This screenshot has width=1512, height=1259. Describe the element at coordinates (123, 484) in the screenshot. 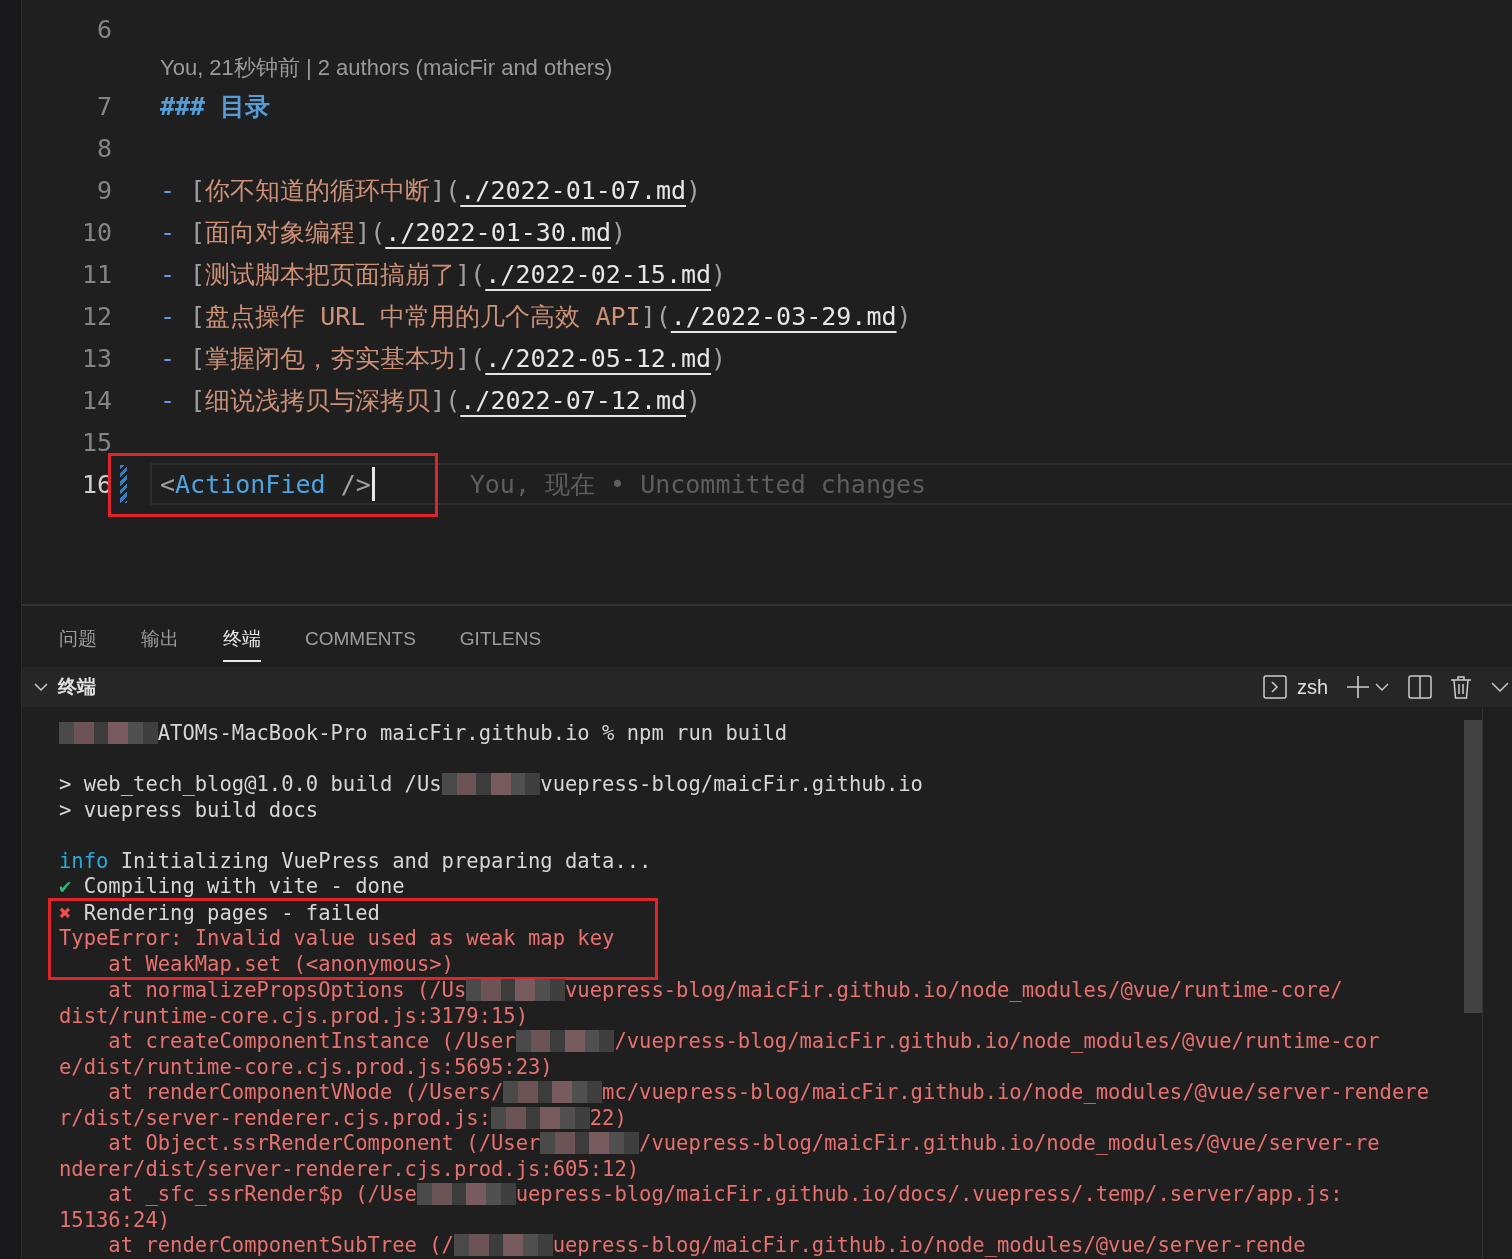

I see `git-change-marker` at that location.